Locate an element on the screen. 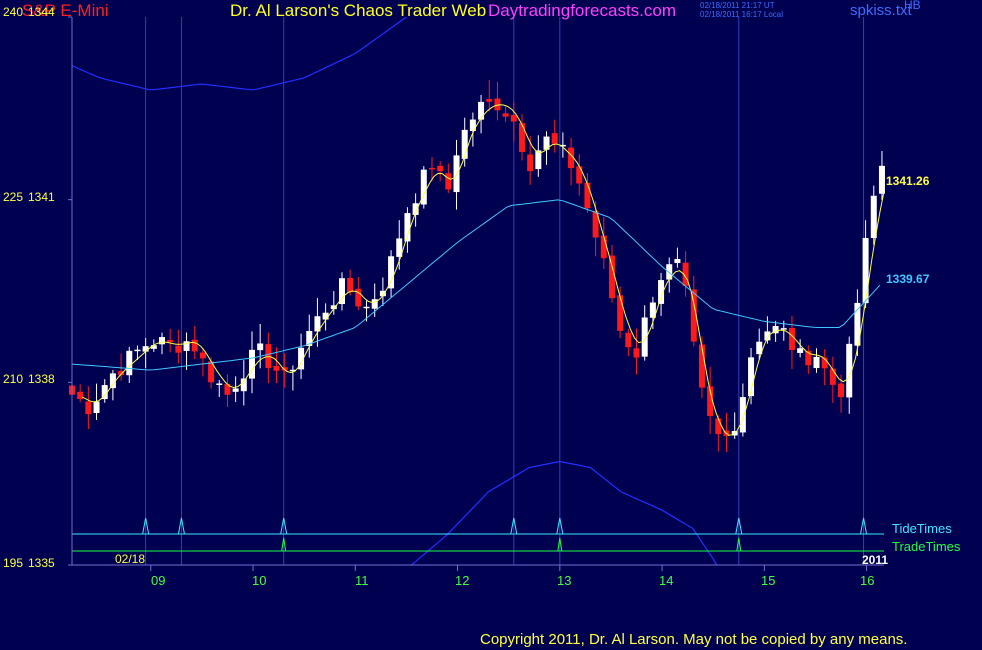 This screenshot has height=650, width=982. y-tick-price: 1335 is located at coordinates (41, 563).